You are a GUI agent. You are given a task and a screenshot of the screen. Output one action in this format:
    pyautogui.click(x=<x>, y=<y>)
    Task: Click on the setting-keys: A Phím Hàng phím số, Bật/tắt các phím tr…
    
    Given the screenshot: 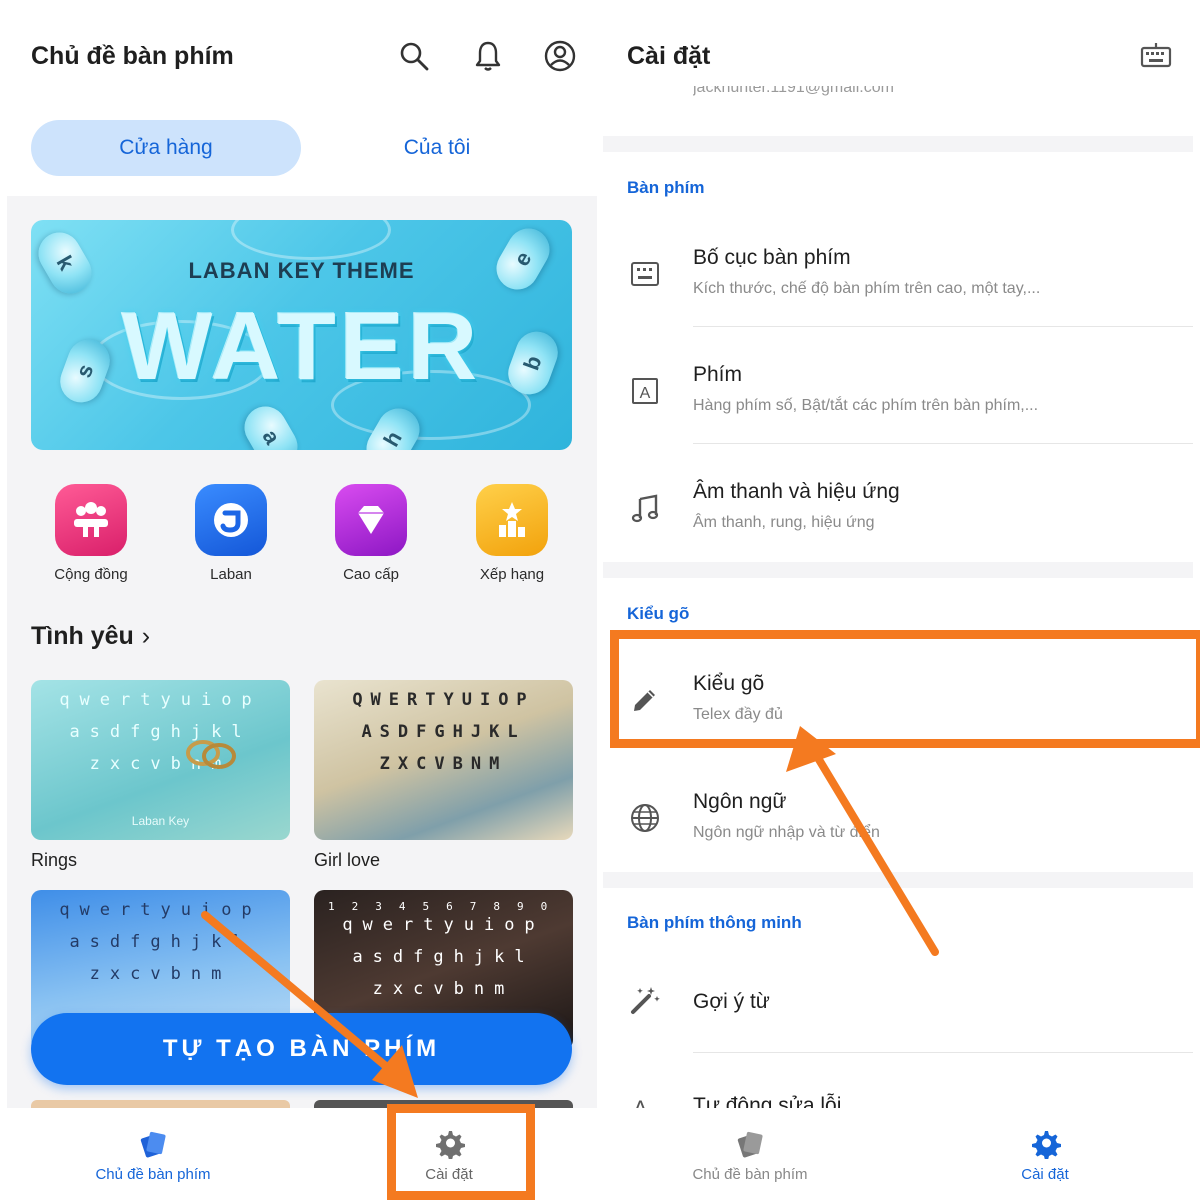 What is the action you would take?
    pyautogui.click(x=898, y=393)
    